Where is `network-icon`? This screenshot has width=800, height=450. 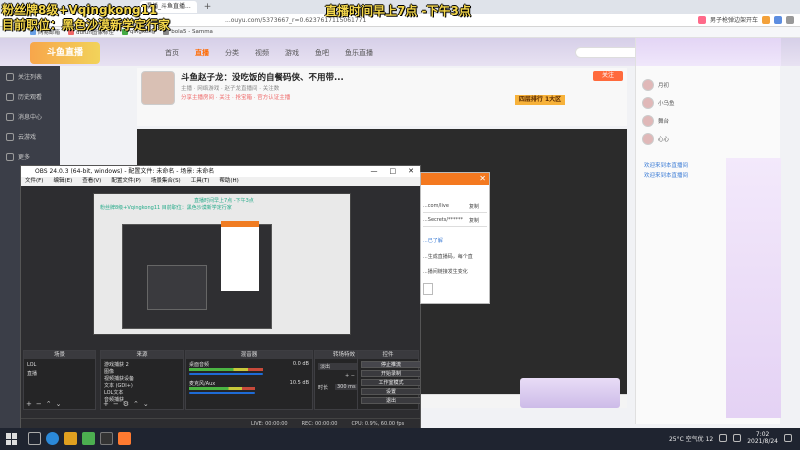
network-icon is located at coordinates (723, 438).